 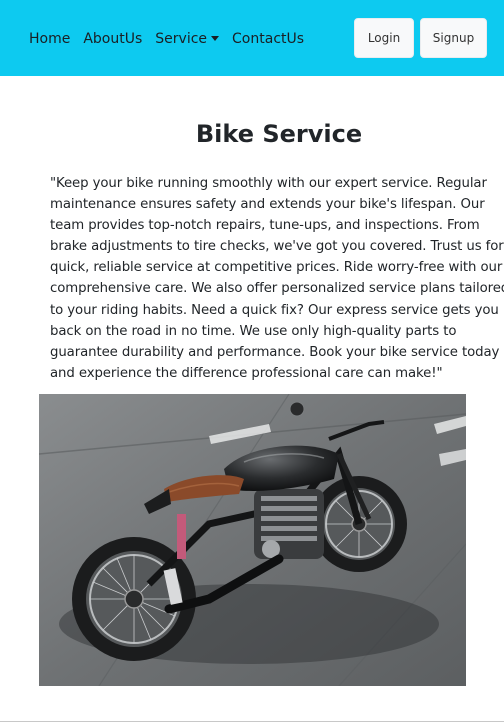 I want to click on caret-down-icon, so click(x=215, y=38).